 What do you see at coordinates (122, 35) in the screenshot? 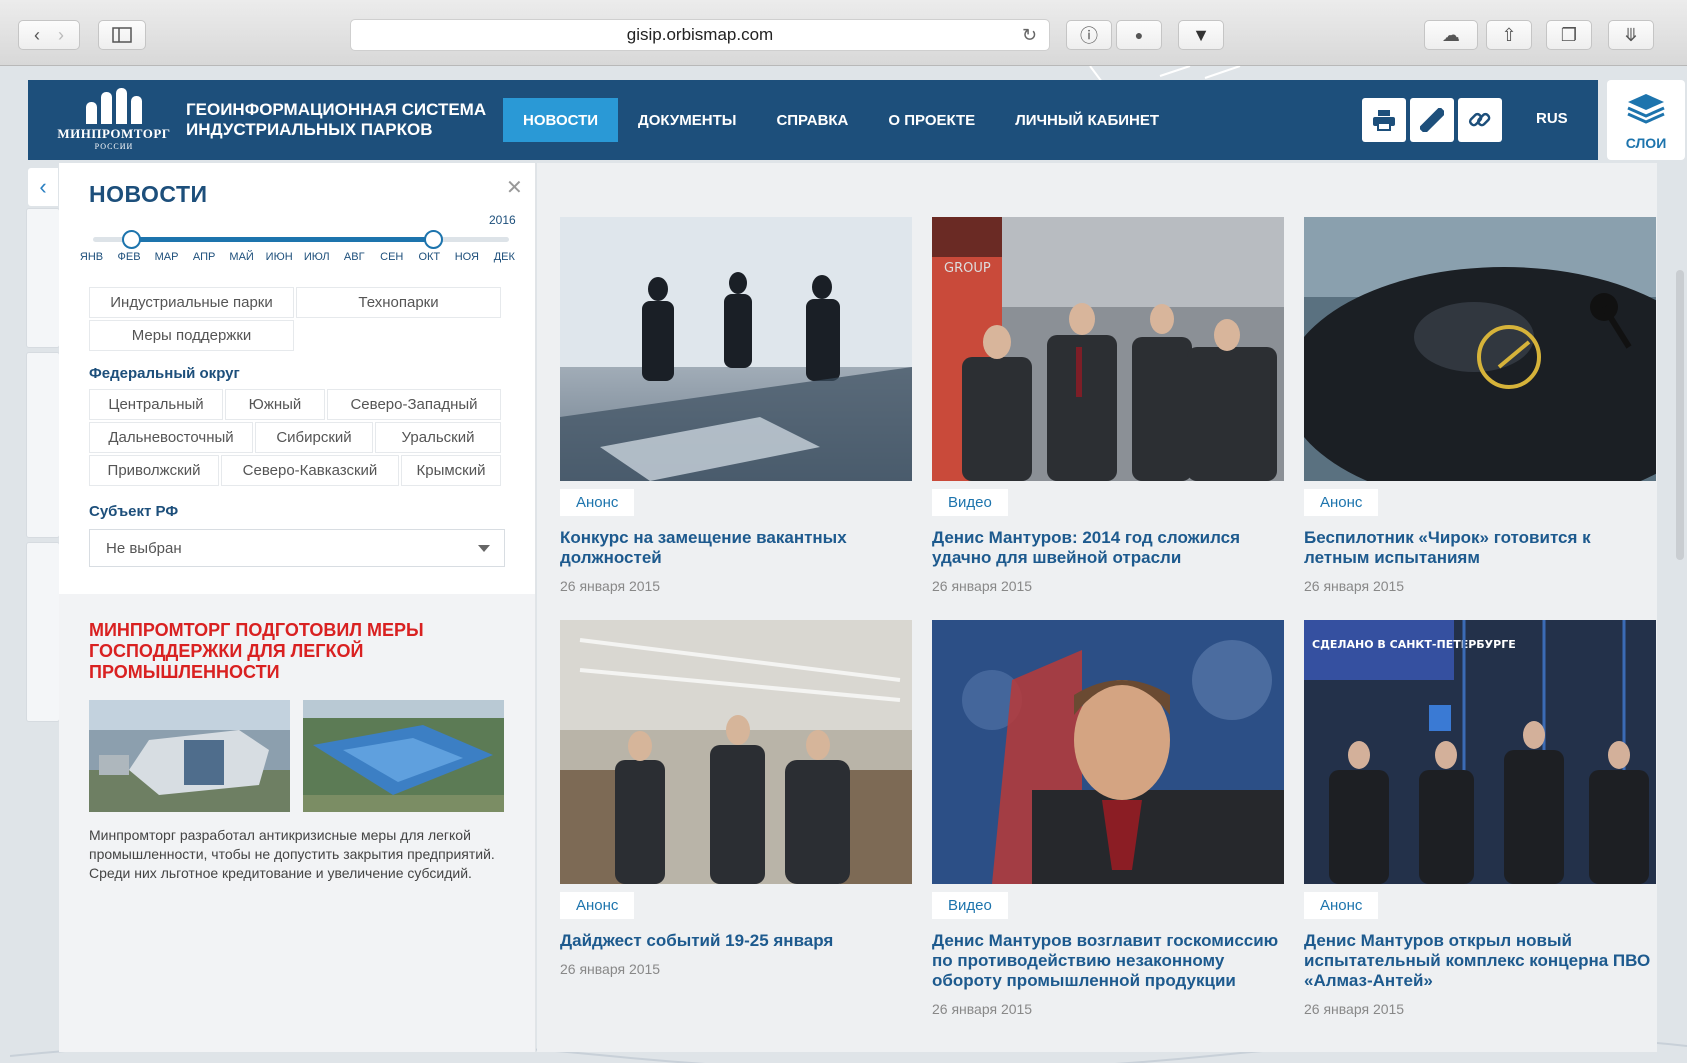
I see `sidebar-toggle-button` at bounding box center [122, 35].